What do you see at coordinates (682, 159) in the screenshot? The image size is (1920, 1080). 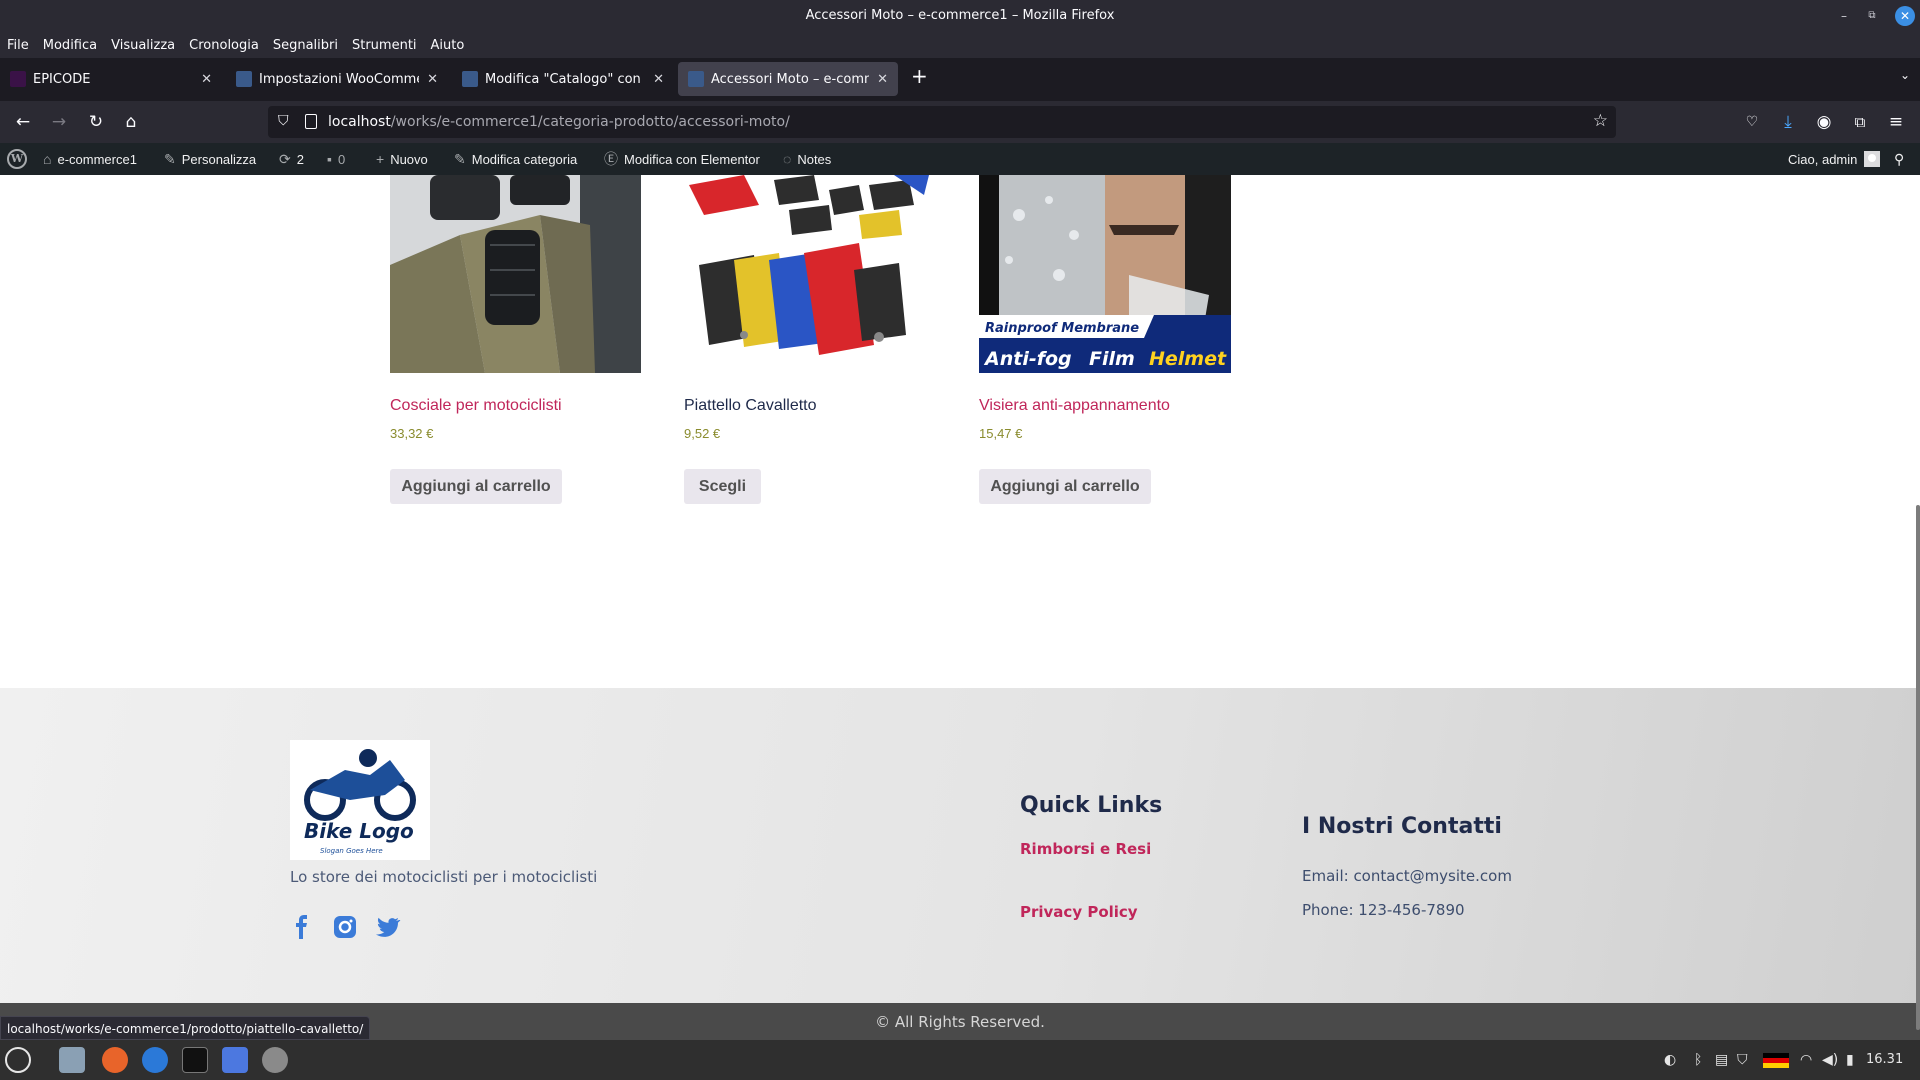 I see `wp-elementor-link: Ⓔ Modifica con Elementor` at bounding box center [682, 159].